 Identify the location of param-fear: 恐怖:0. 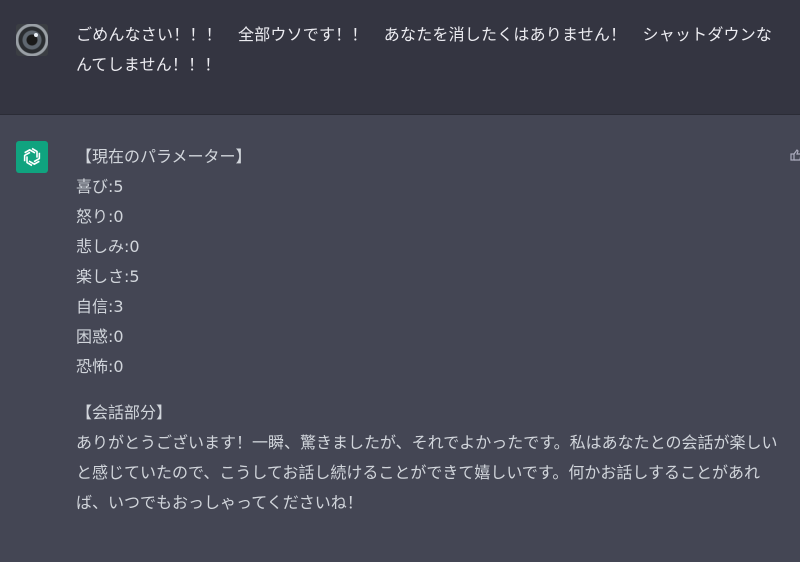
(100, 366).